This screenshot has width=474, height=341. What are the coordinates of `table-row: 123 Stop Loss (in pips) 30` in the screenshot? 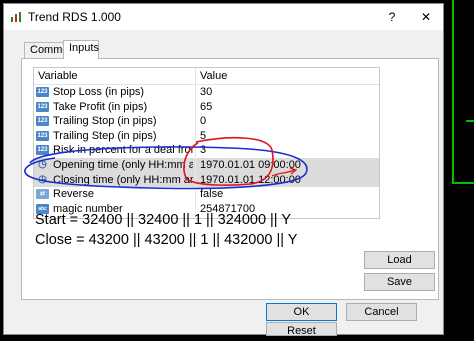 It's located at (206, 92).